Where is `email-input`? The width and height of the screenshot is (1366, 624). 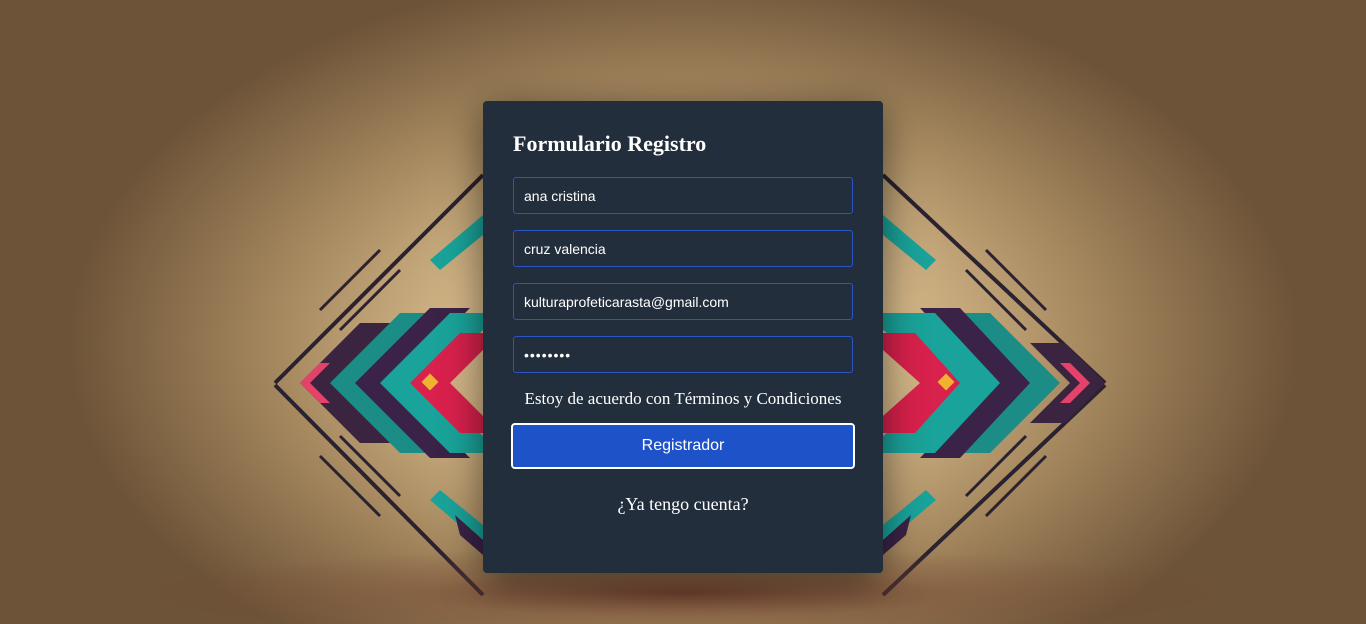
email-input is located at coordinates (683, 301).